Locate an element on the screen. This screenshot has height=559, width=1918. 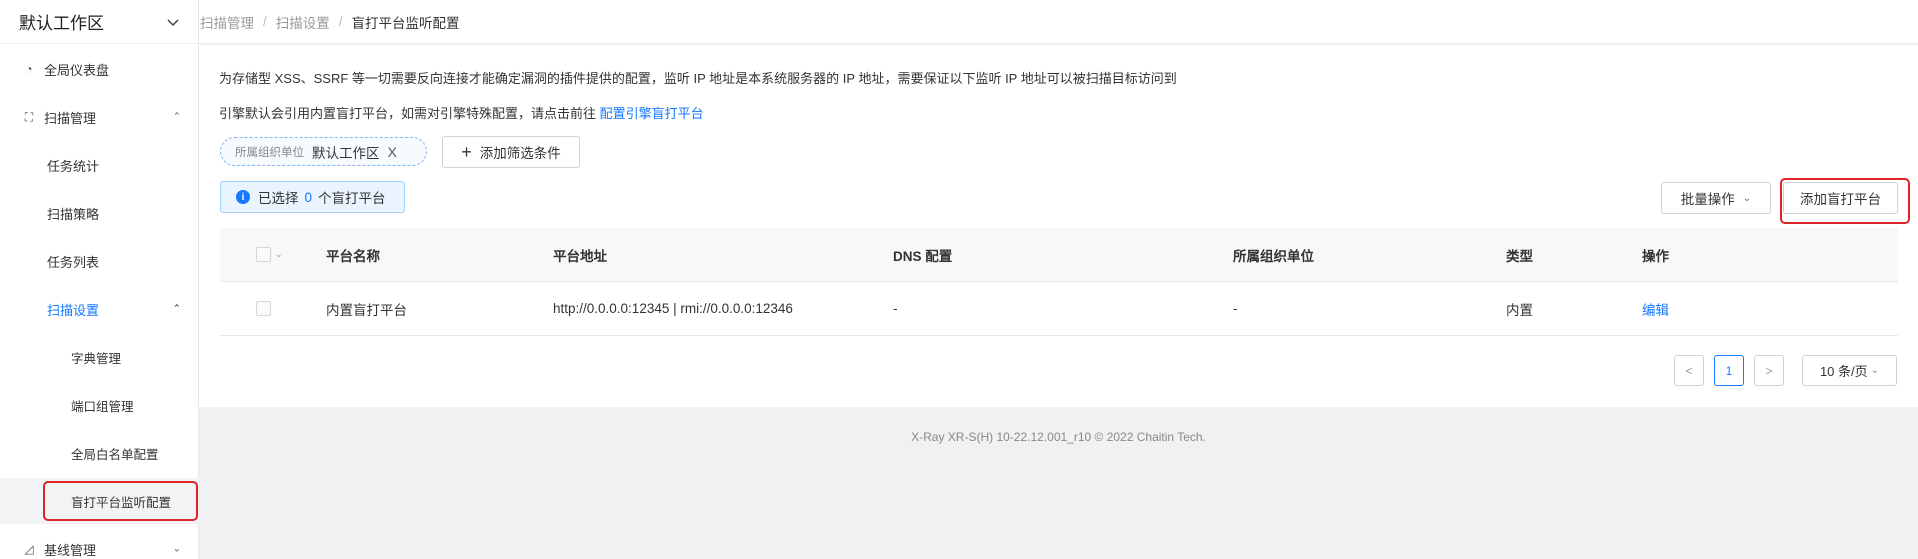
sidebar-item-task-stats: 任务统计 is located at coordinates (99, 165).